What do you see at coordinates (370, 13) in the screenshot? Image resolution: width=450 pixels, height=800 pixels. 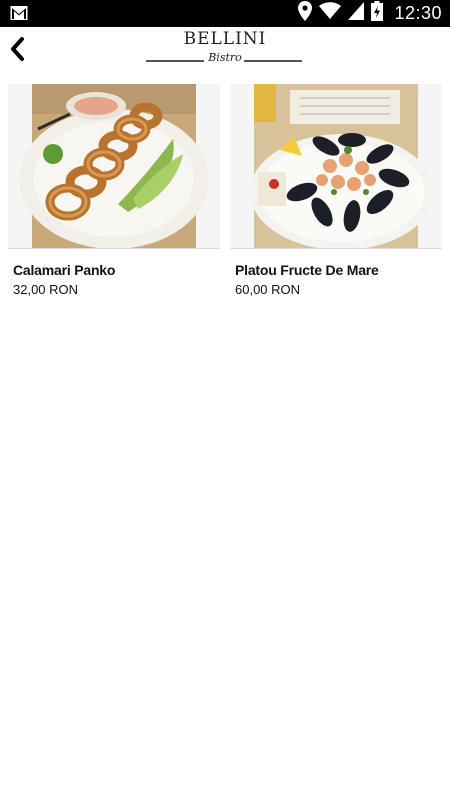 I see `status-icons: 12:30` at bounding box center [370, 13].